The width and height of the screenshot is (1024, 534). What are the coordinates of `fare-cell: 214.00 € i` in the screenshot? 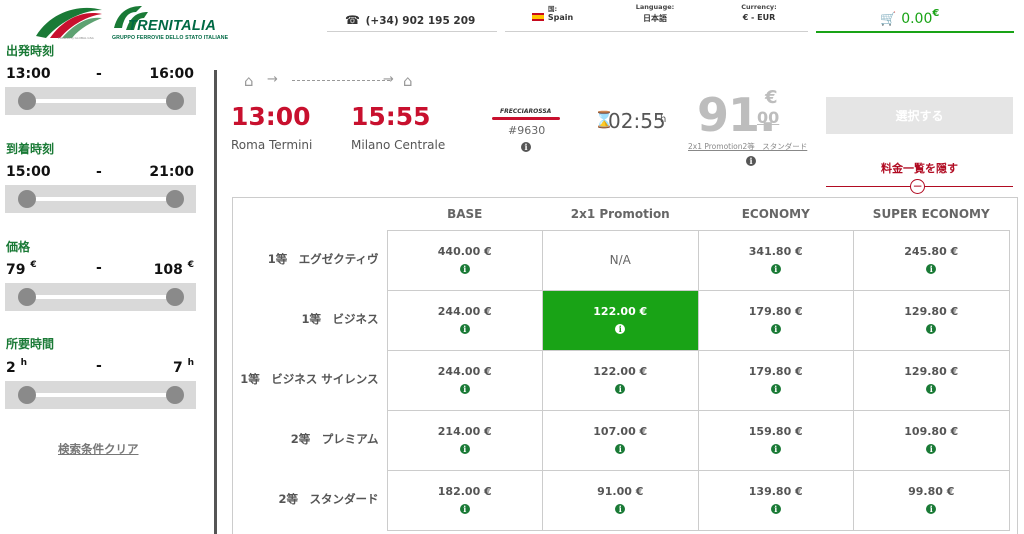 It's located at (464, 440).